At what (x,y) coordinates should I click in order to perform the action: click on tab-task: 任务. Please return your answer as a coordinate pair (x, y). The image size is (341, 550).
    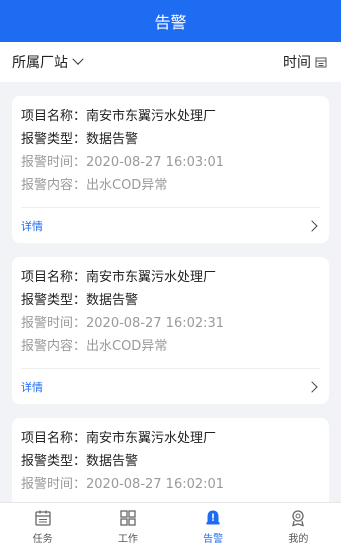
    Looking at the image, I should click on (42, 526).